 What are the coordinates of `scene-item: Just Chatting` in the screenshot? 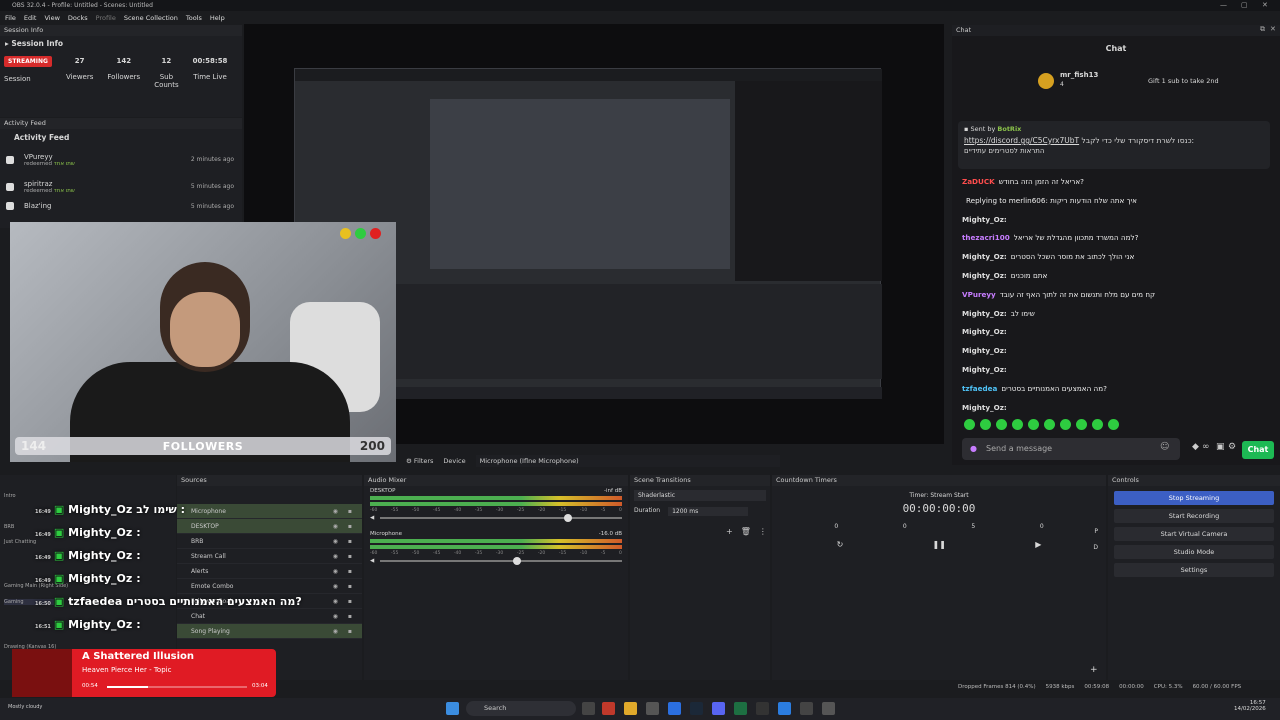 It's located at (20, 542).